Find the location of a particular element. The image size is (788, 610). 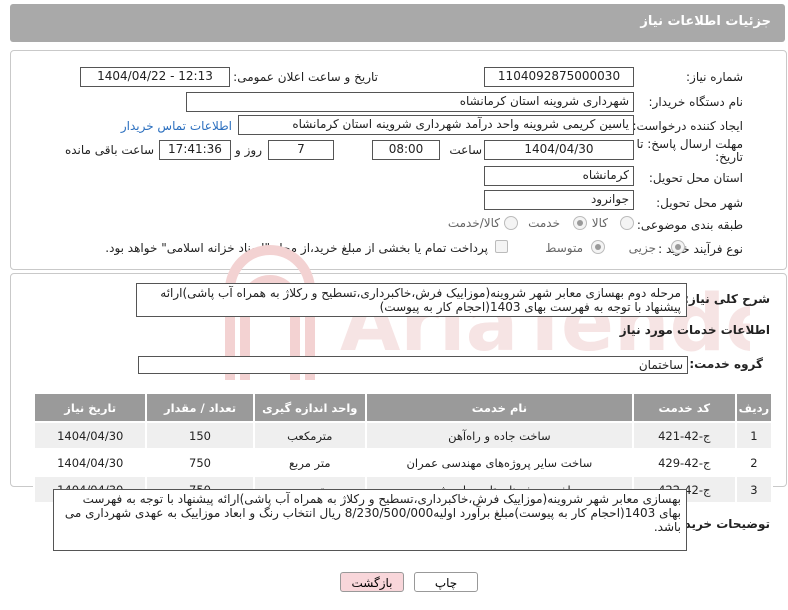

service-unit: متر مربع is located at coordinates (309, 462).